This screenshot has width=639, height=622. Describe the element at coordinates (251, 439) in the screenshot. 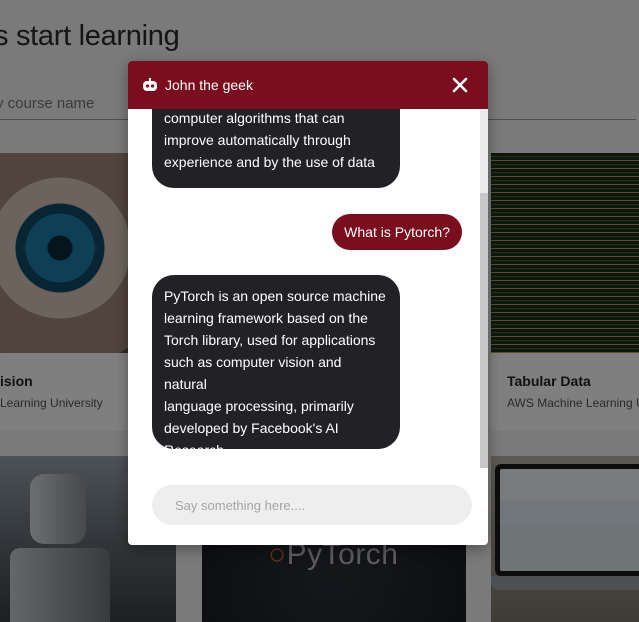

I see `message-line: developed by Facebook's AI Research` at that location.